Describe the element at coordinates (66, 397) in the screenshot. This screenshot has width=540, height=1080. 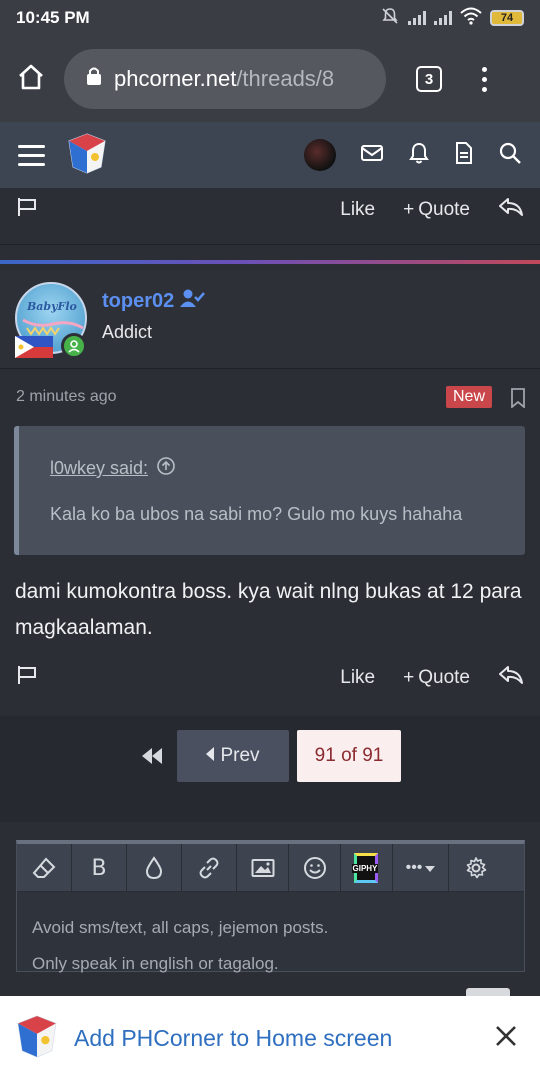
I see `post-timestamp: 2 minutes ago` at that location.